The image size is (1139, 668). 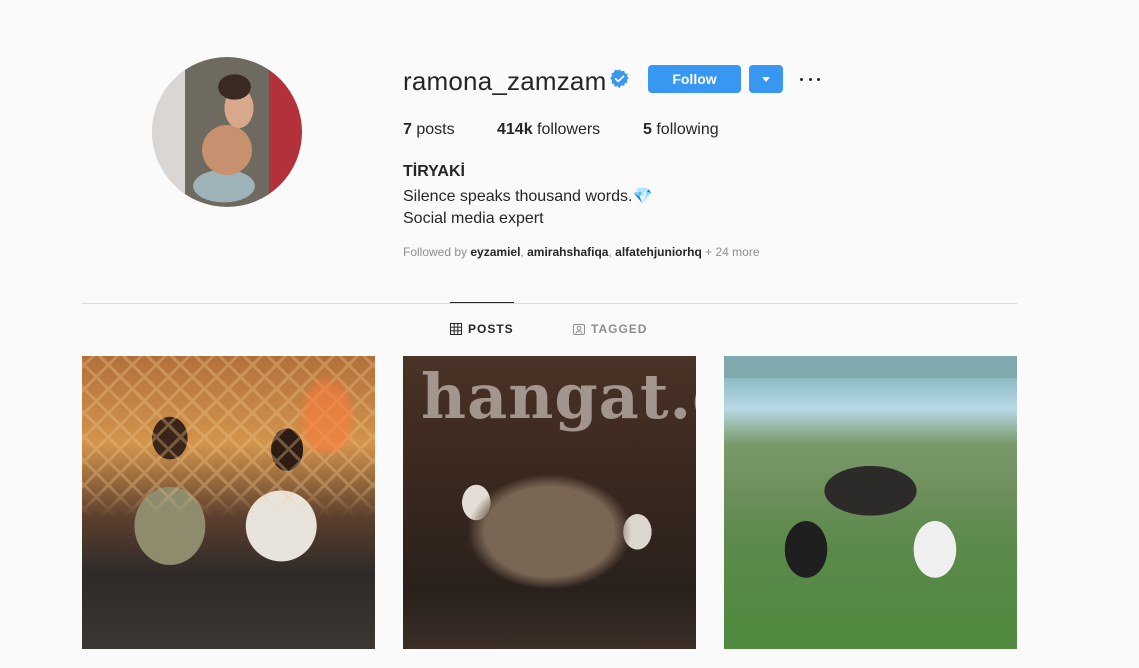 I want to click on watermark-text: hangat.c, so click(x=558, y=396).